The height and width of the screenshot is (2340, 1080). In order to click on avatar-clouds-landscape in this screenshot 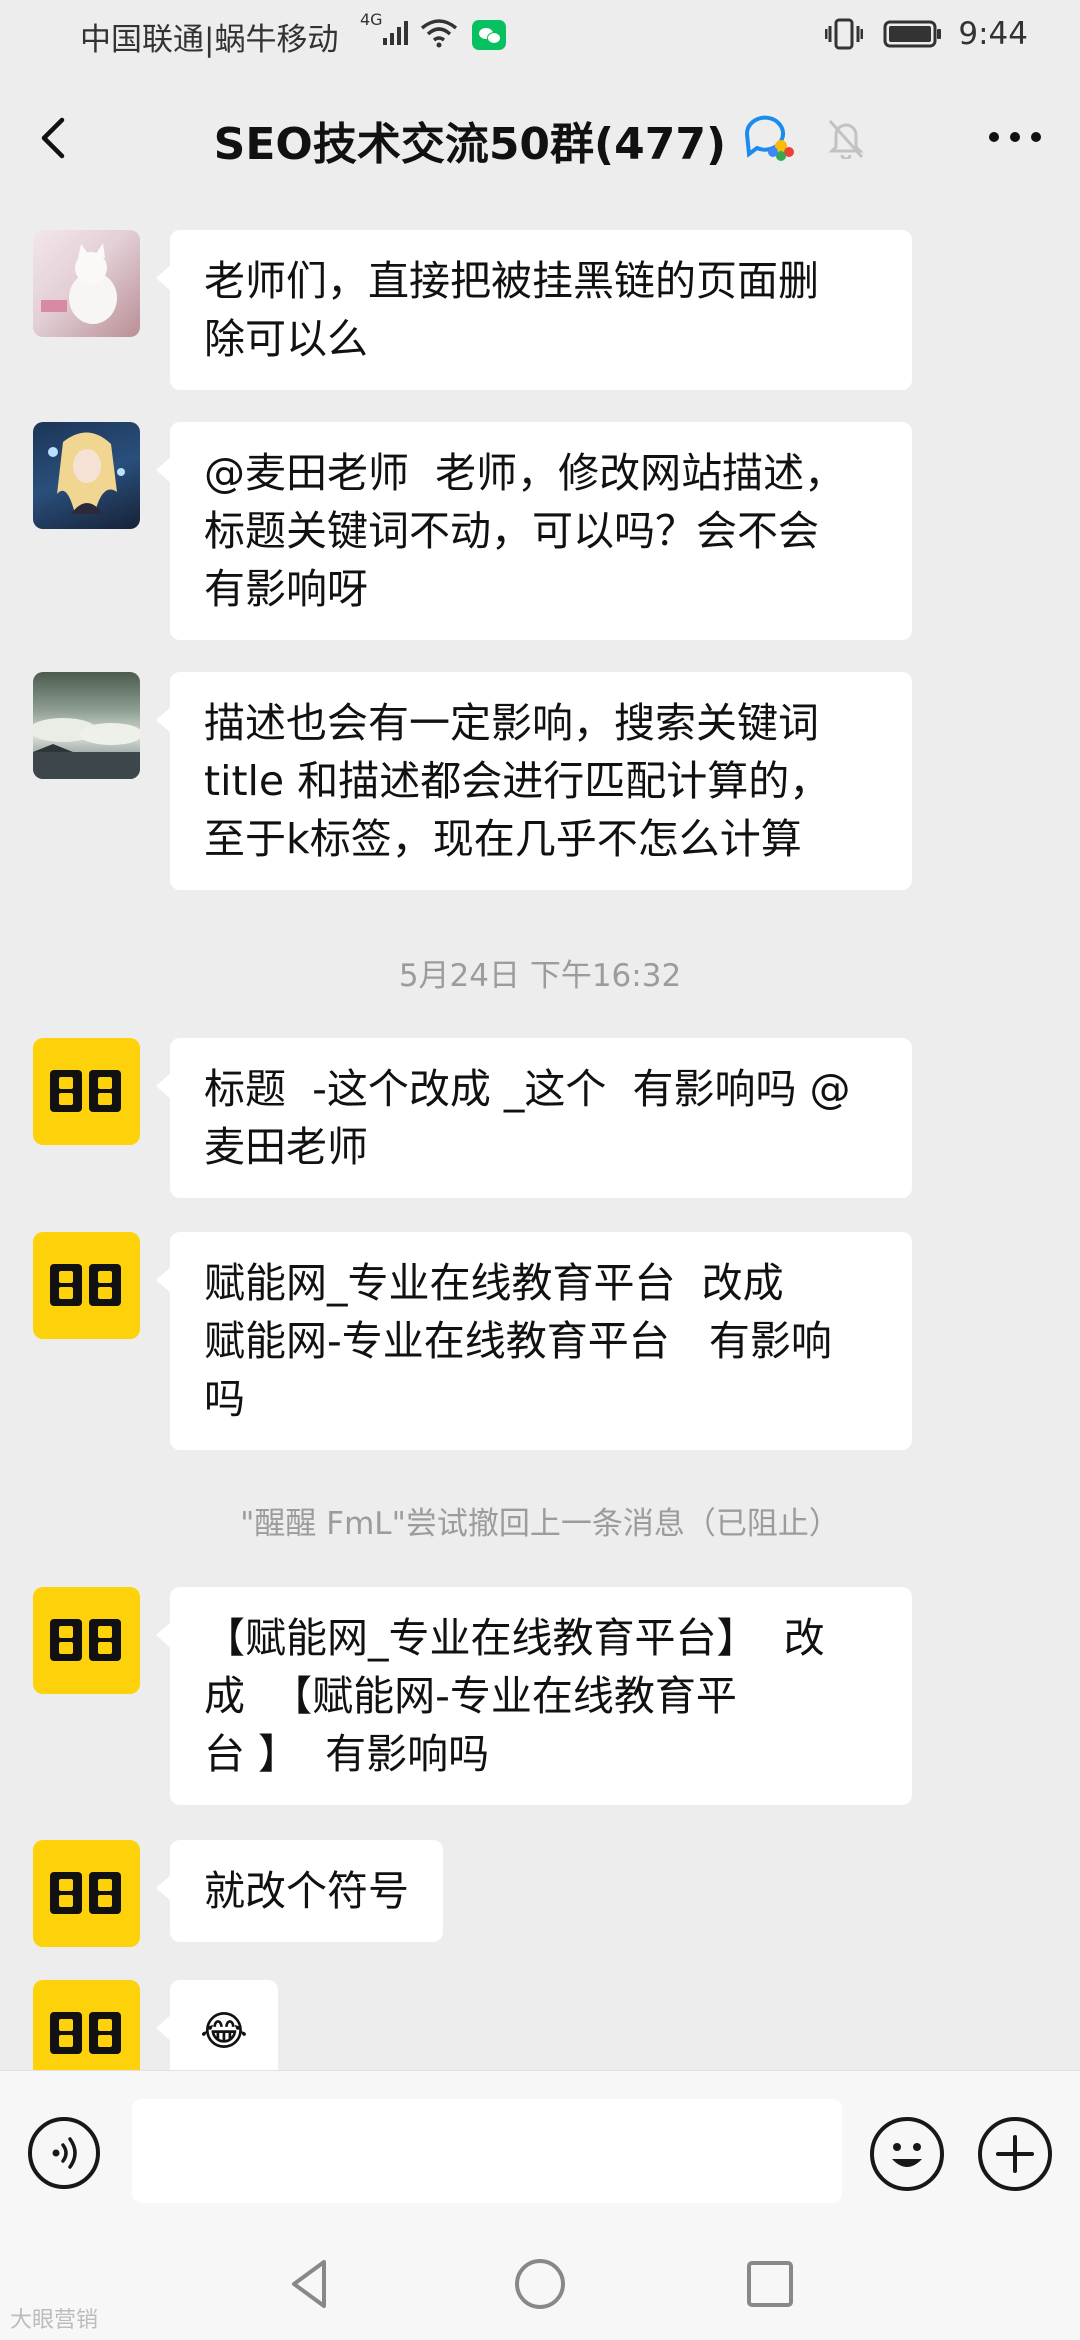, I will do `click(86, 725)`.